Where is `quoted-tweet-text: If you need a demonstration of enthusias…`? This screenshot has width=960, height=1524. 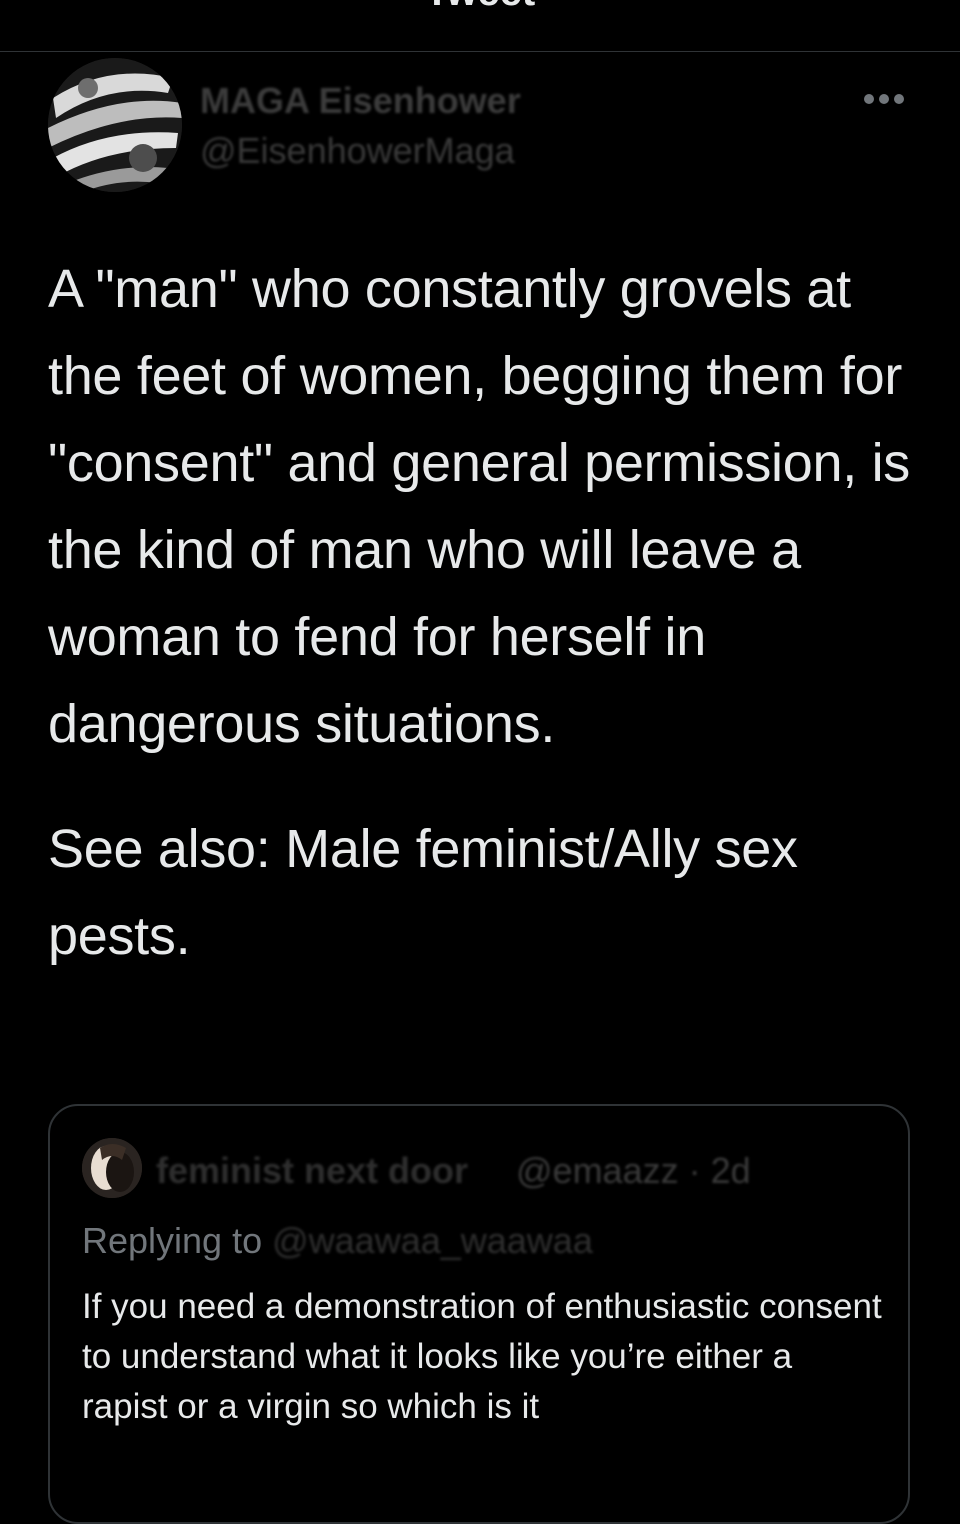 quoted-tweet-text: If you need a demonstration of enthusias… is located at coordinates (482, 1356).